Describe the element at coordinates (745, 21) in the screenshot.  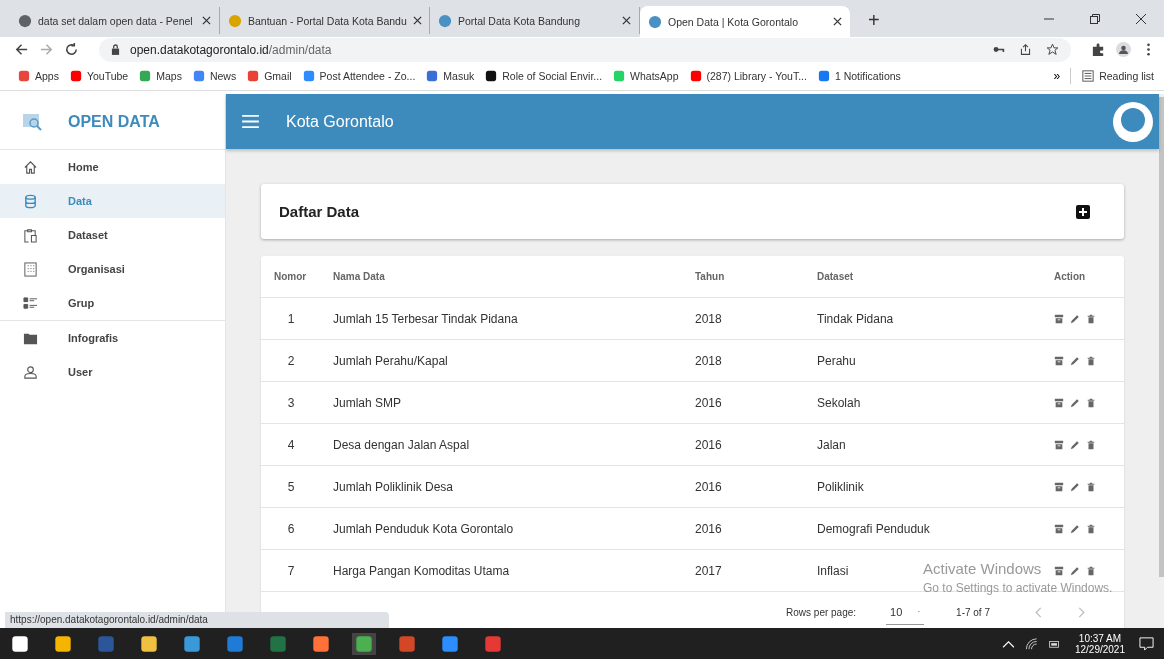
I see `browser-tab: Open Data | Kota Gorontalo` at that location.